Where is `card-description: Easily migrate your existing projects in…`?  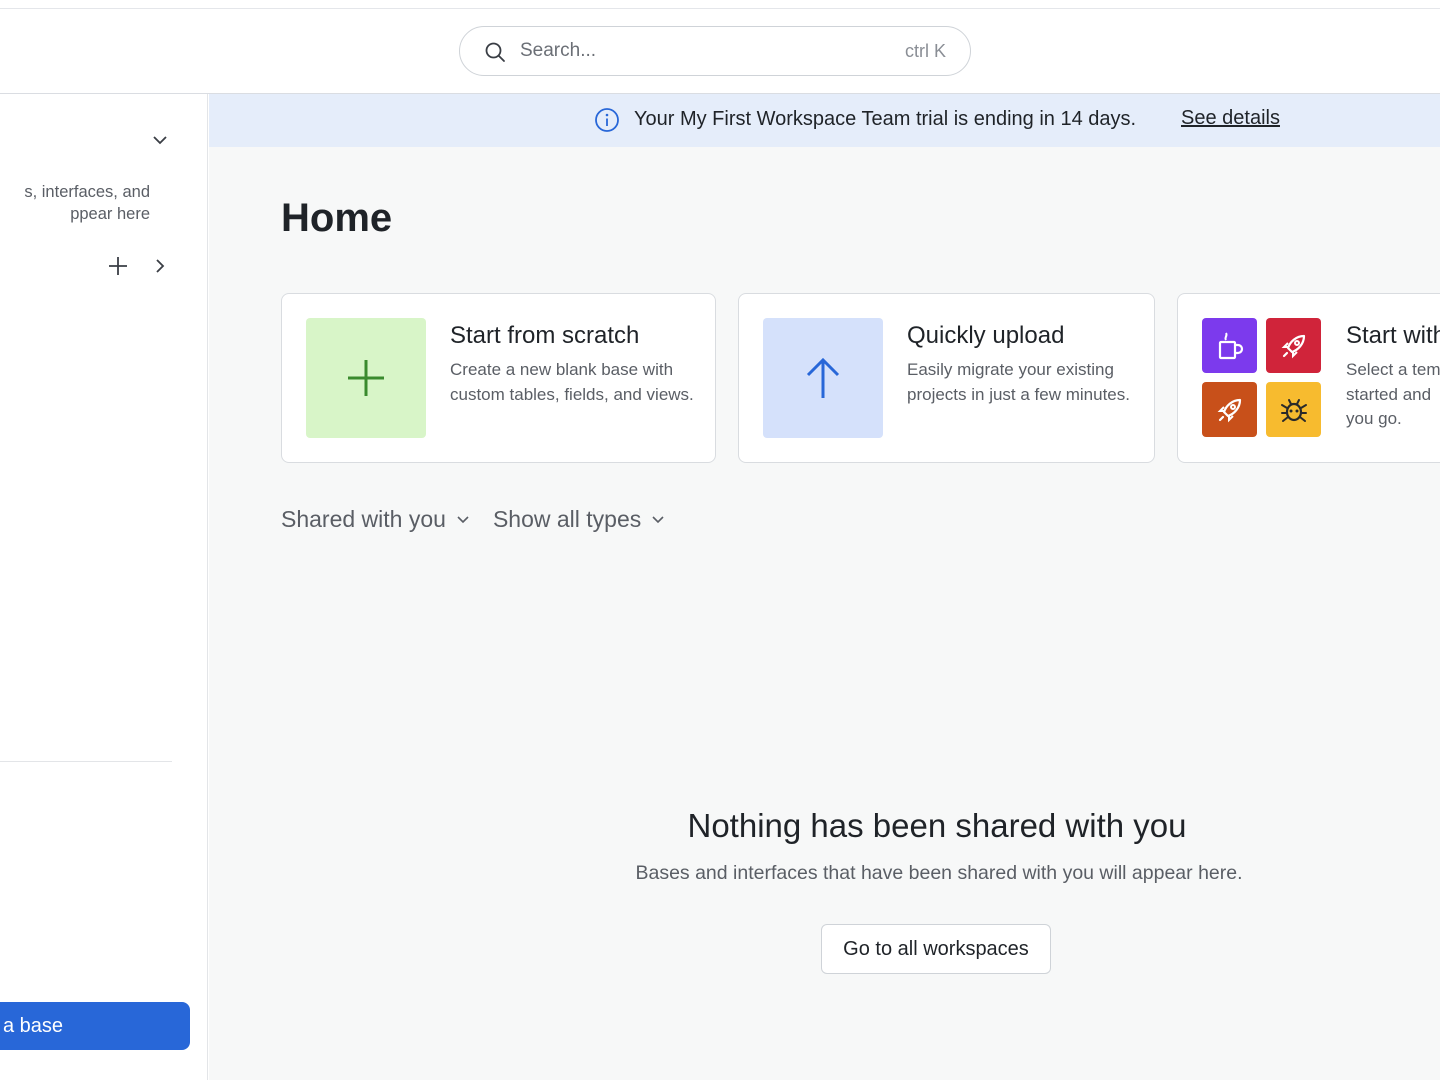
card-description: Easily migrate your existing projects in… is located at coordinates (1018, 382).